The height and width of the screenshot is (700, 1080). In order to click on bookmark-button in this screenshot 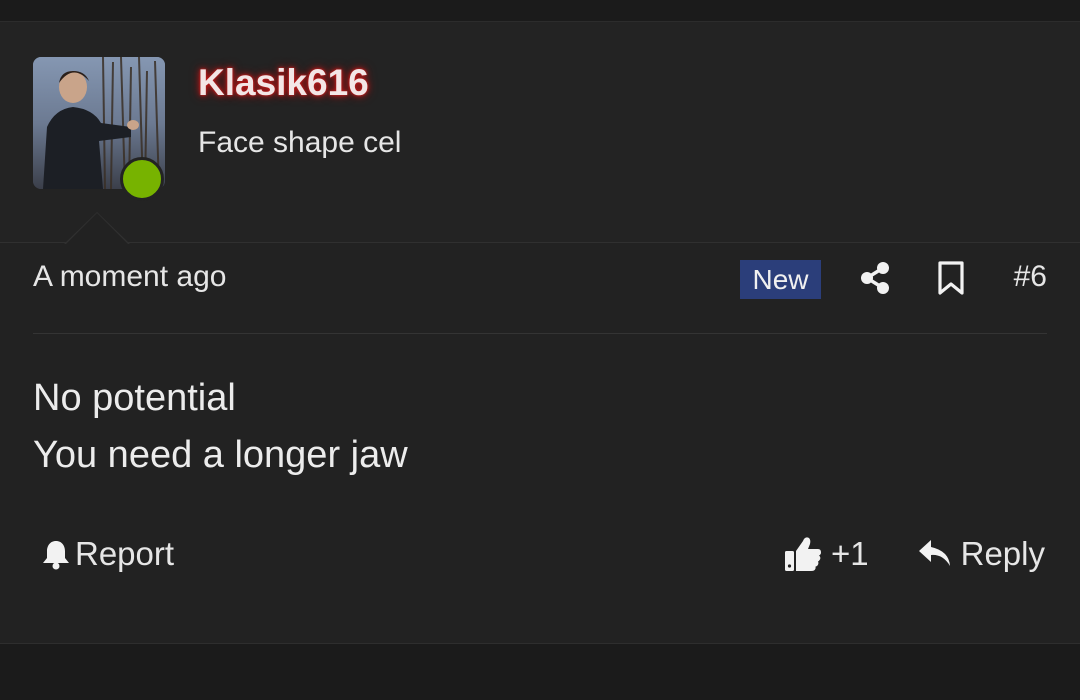, I will do `click(951, 278)`.